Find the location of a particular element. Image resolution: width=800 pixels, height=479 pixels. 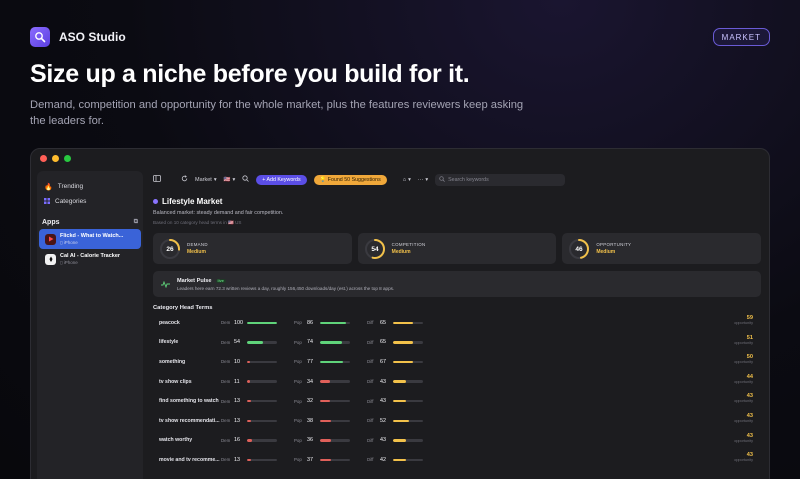

term-row: peacock Dem 100 Pop 86 Diff 65 59 opportunity is located at coordinates (457, 323).